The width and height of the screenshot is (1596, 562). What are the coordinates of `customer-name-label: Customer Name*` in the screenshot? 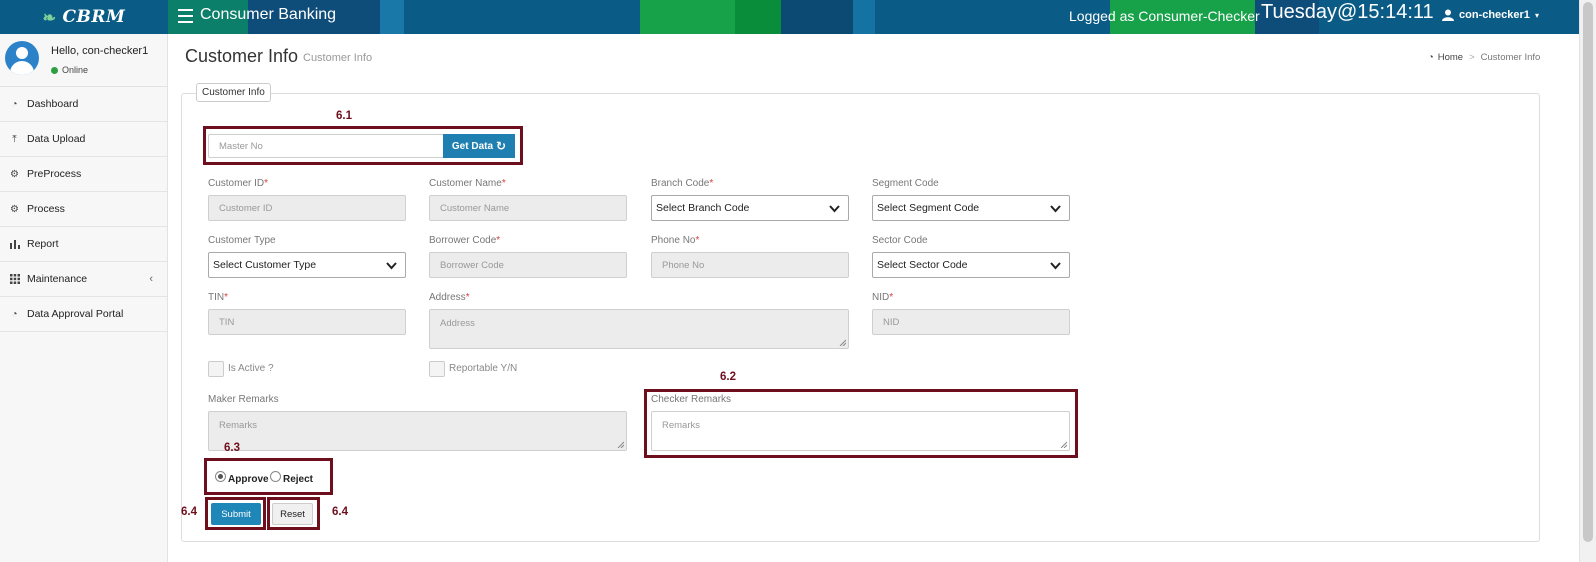 It's located at (467, 183).